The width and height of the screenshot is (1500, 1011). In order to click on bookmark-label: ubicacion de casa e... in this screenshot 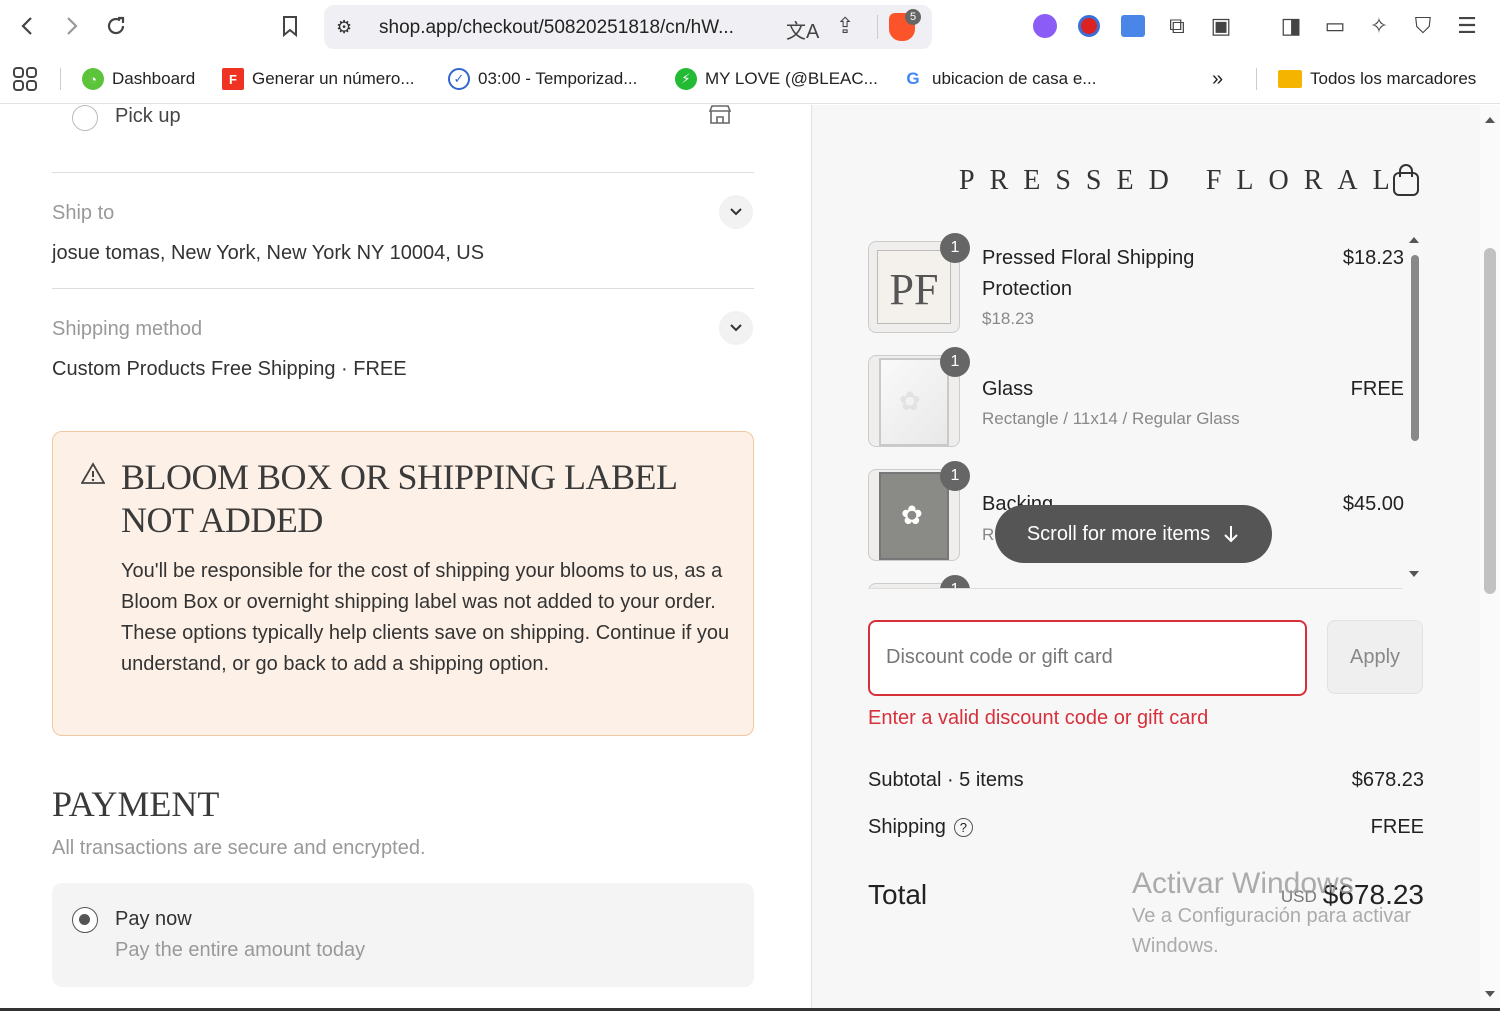, I will do `click(1014, 78)`.